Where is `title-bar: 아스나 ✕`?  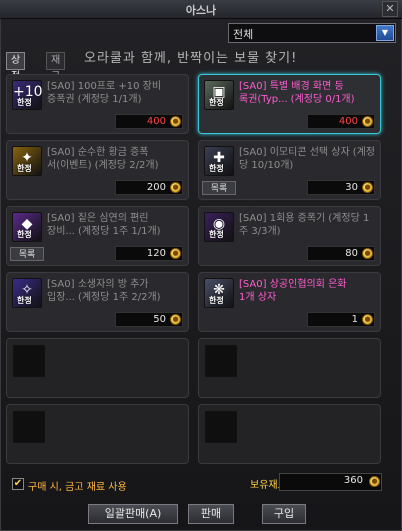
title-bar: 아스나 ✕ is located at coordinates (201, 9).